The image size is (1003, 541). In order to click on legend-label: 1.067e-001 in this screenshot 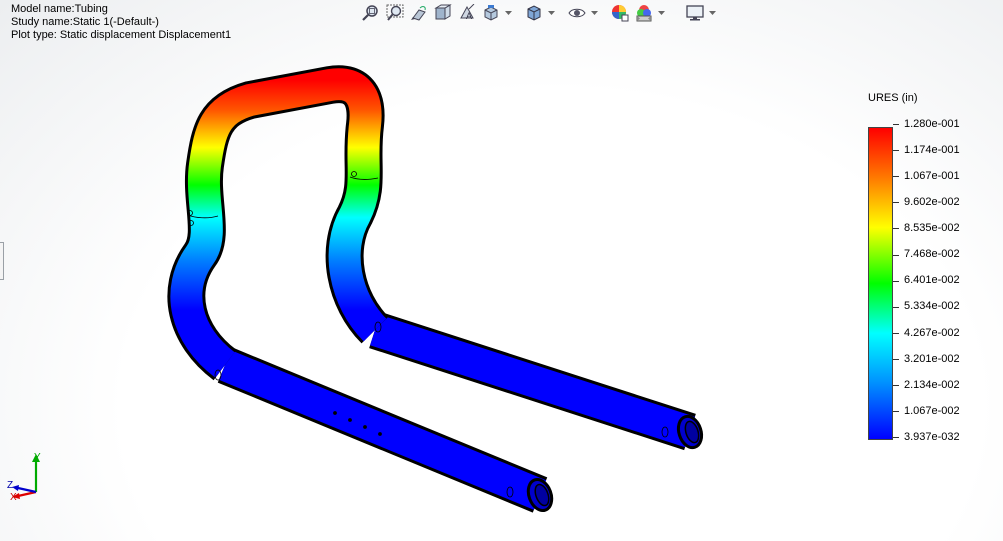, I will do `click(932, 176)`.